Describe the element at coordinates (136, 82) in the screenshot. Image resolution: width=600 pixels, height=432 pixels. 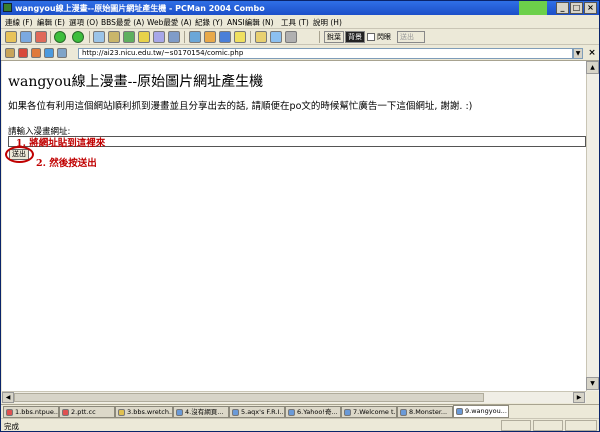
I see `page-title: wangyou線上漫畫--原始圖片網址產生機` at that location.